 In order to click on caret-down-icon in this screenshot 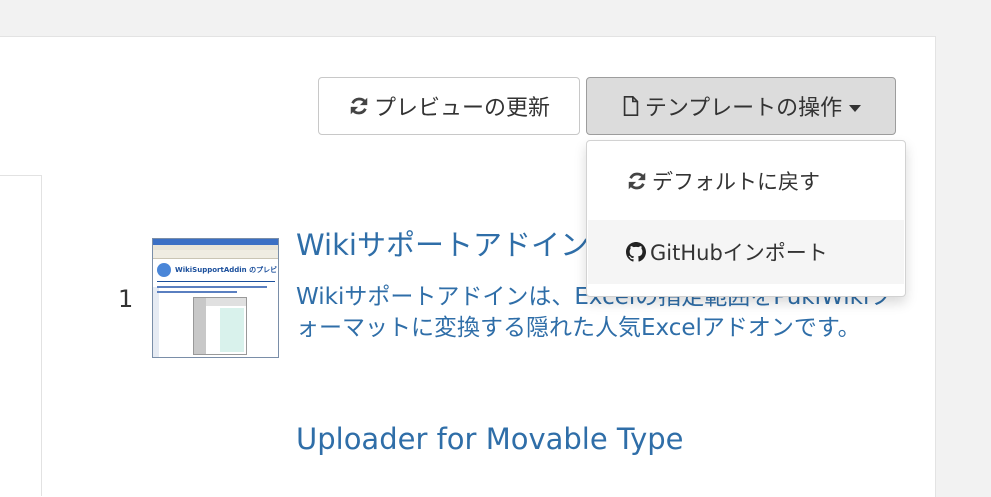, I will do `click(855, 108)`.